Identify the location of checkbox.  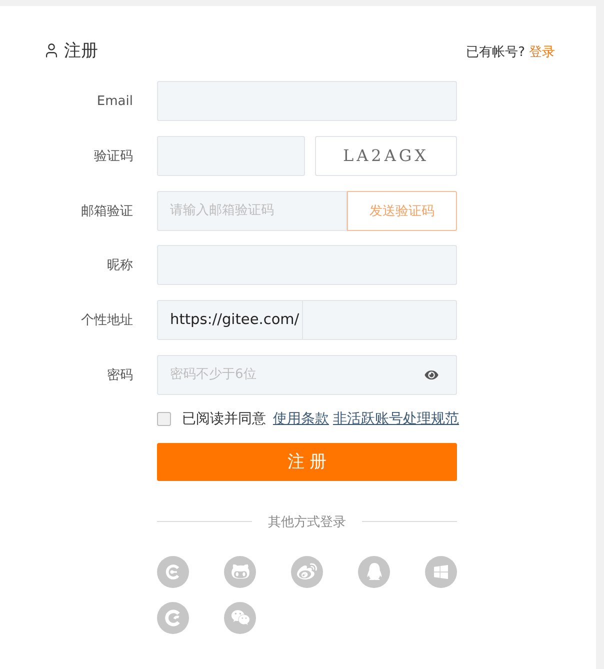
(164, 419).